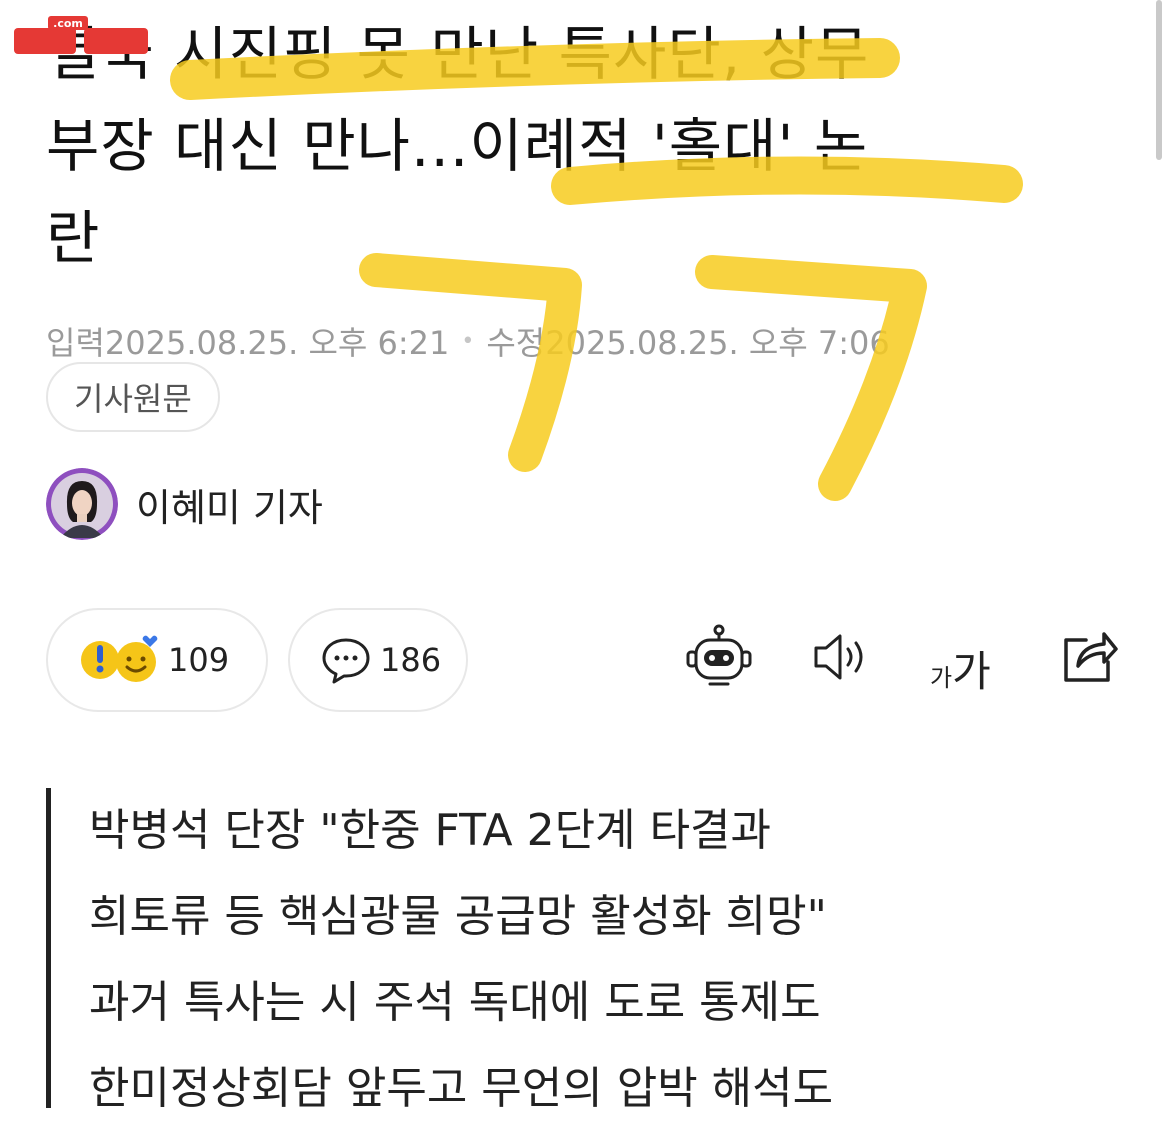 This screenshot has height=1134, width=1170. Describe the element at coordinates (455, 1002) in the screenshot. I see `summary-line-3: 과거 특사는 시 주석 독대에 도로 통제도` at that location.